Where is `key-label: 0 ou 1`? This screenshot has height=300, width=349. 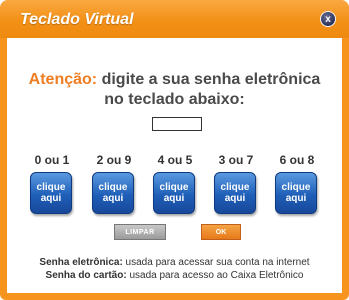 key-label: 0 ou 1 is located at coordinates (52, 160).